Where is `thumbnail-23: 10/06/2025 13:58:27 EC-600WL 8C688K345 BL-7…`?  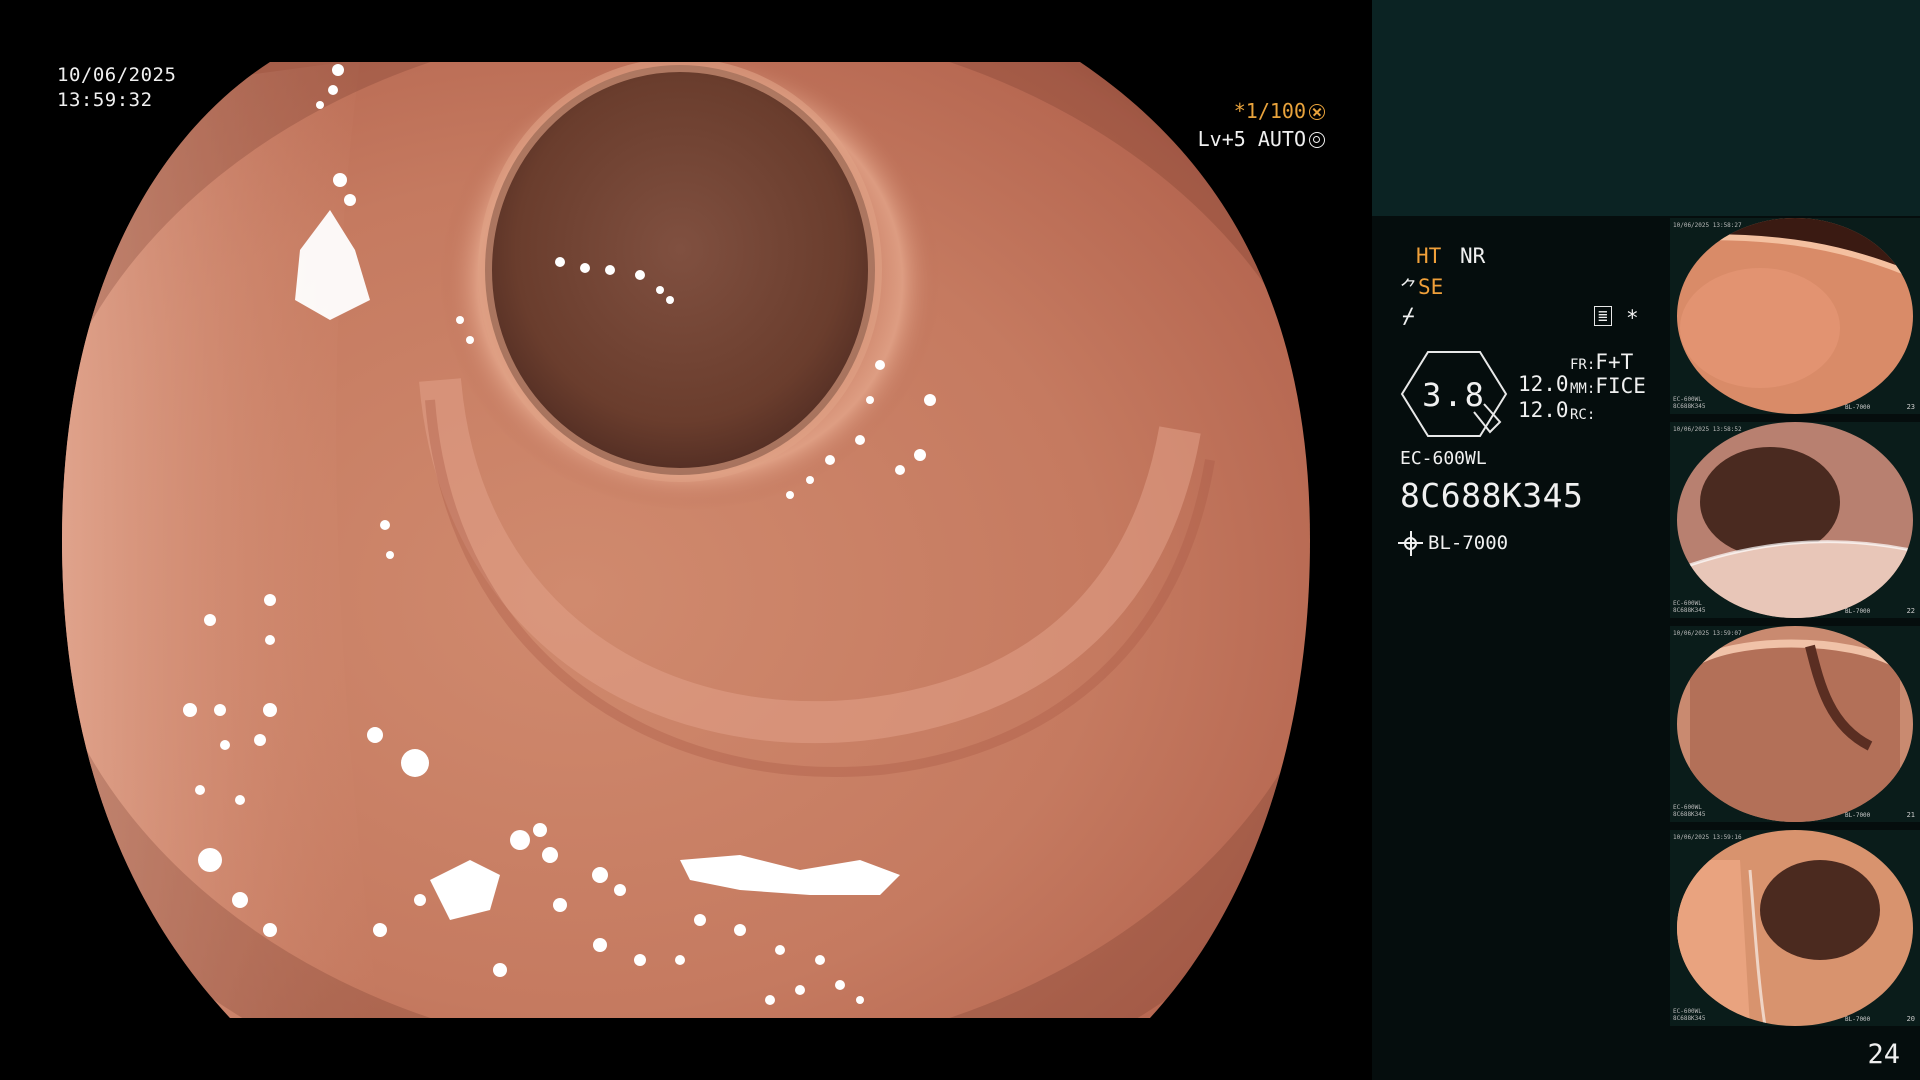
thumbnail-23: 10/06/2025 13:58:27 EC-600WL 8C688K345 BL-7… is located at coordinates (1795, 316).